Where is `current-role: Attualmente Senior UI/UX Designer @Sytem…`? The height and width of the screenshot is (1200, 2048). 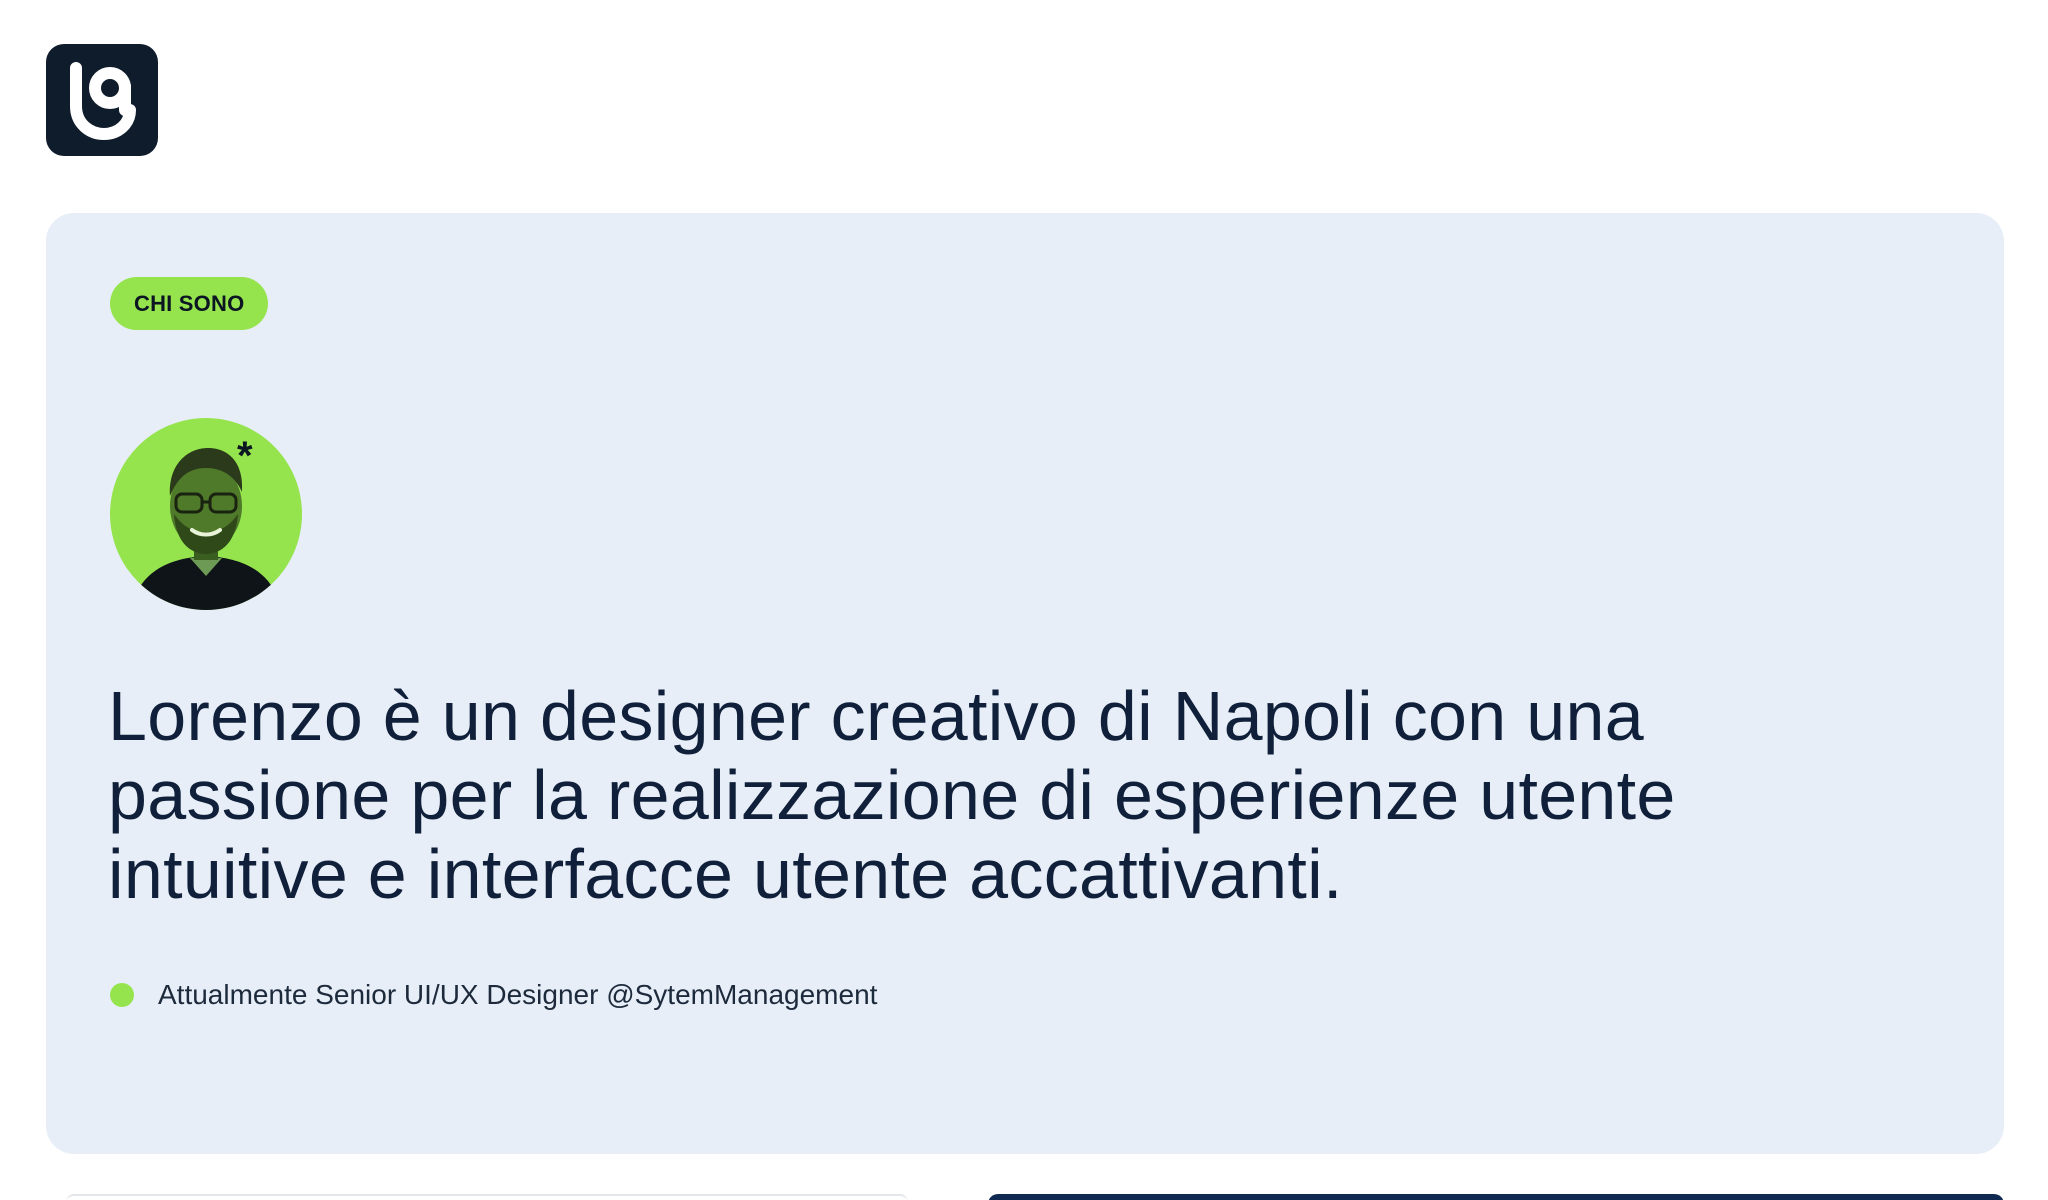 current-role: Attualmente Senior UI/UX Designer @Sytem… is located at coordinates (494, 994).